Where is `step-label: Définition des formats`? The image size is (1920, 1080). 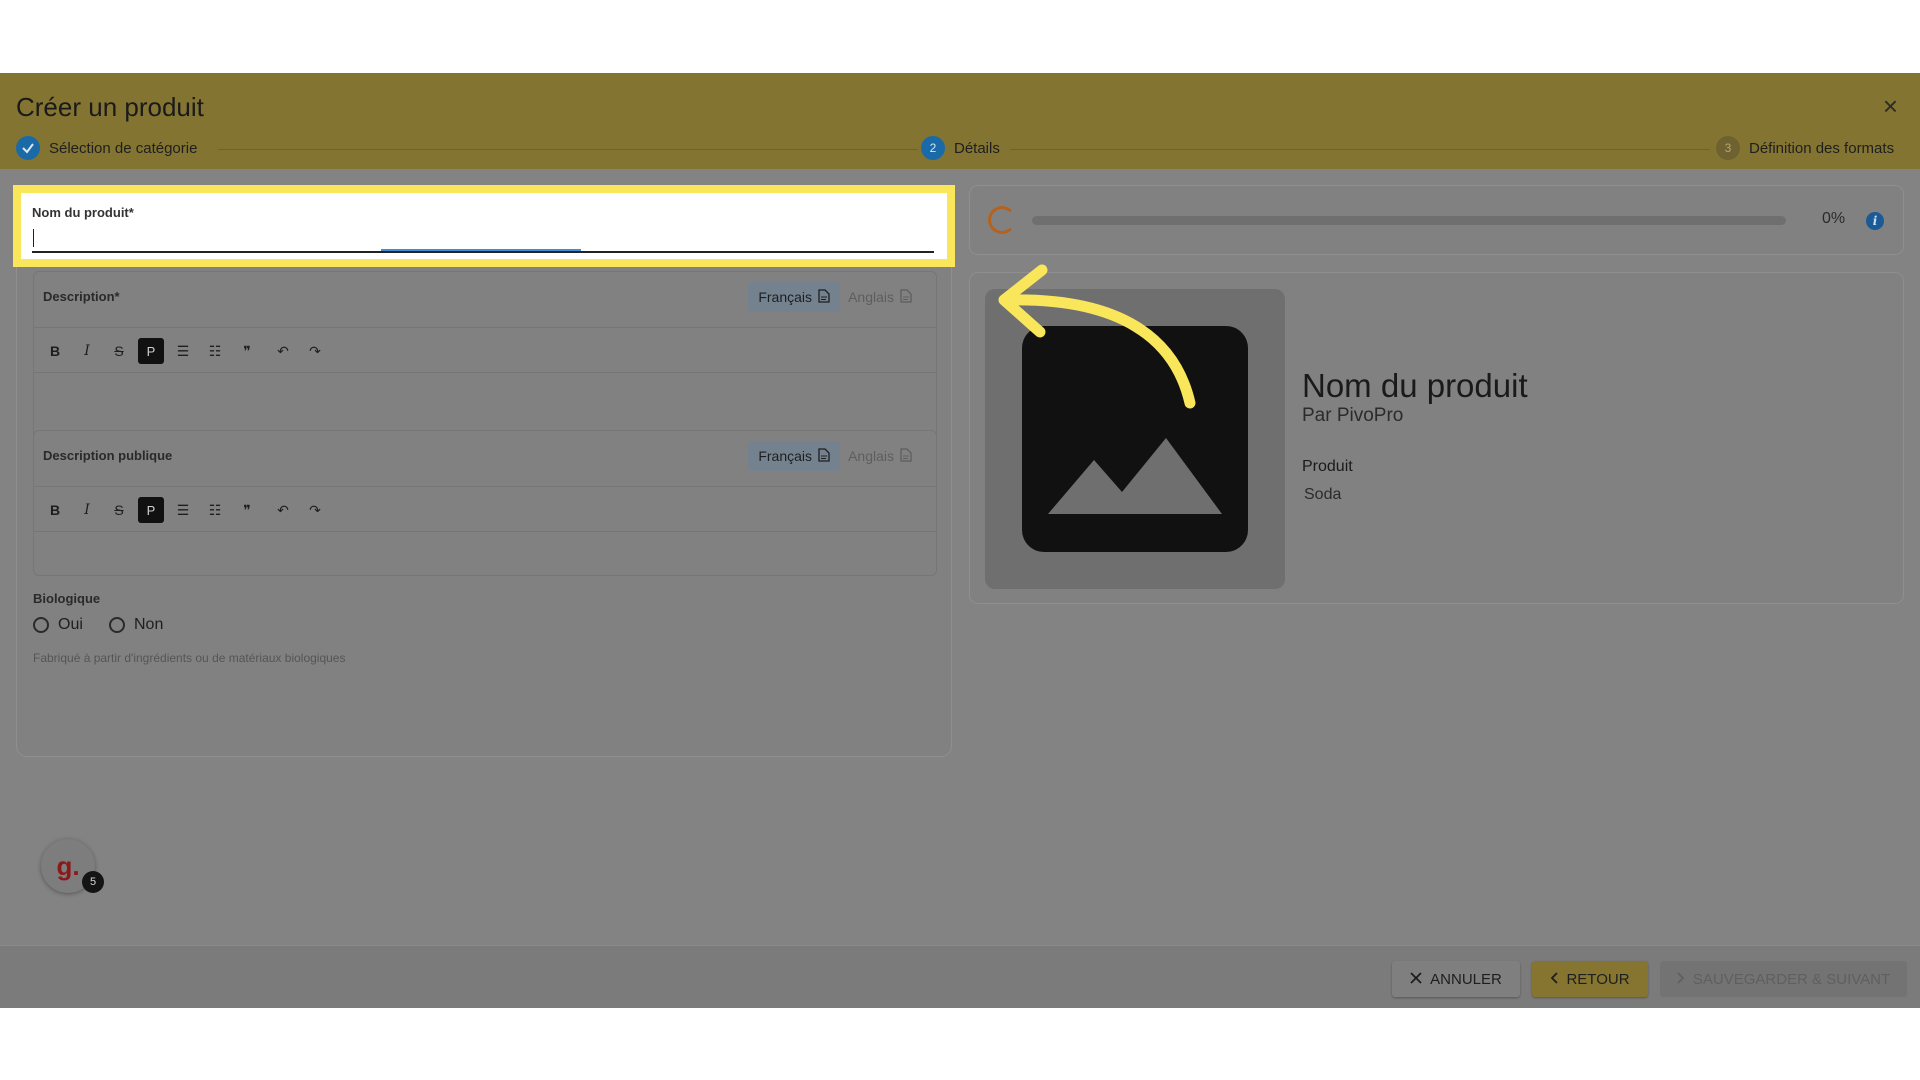
step-label: Définition des formats is located at coordinates (1822, 148).